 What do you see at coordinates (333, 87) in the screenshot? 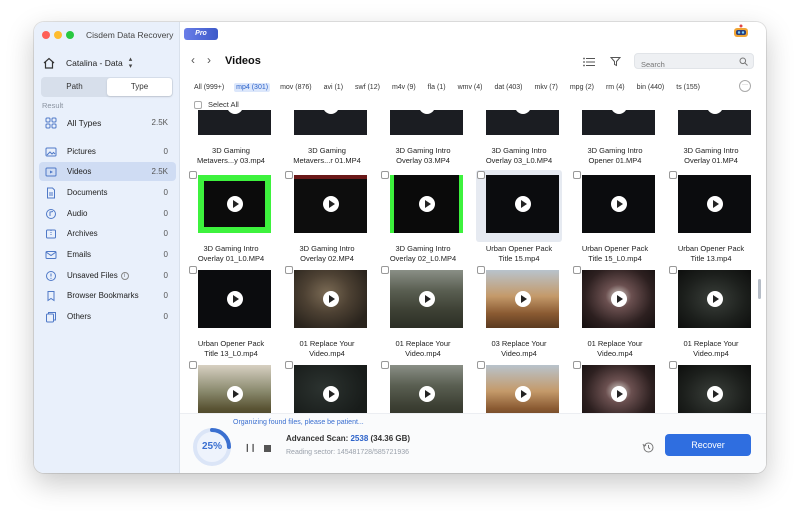
I see `type-filter-chip: avi (1)` at bounding box center [333, 87].